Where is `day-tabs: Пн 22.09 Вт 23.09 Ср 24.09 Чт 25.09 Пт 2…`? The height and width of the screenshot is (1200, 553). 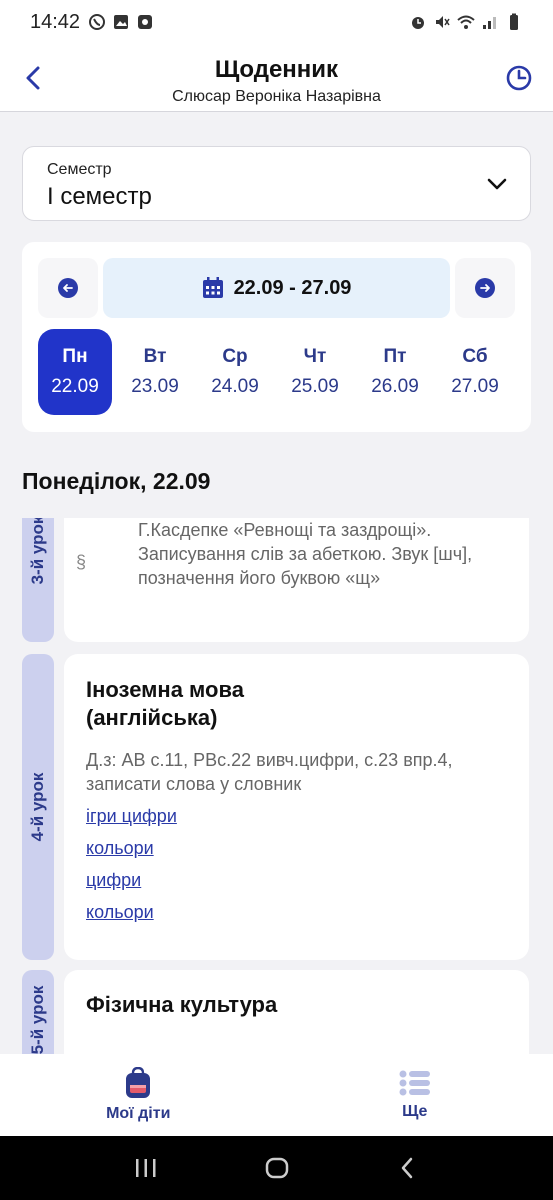 day-tabs: Пн 22.09 Вт 23.09 Ср 24.09 Чт 25.09 Пт 2… is located at coordinates (276, 372).